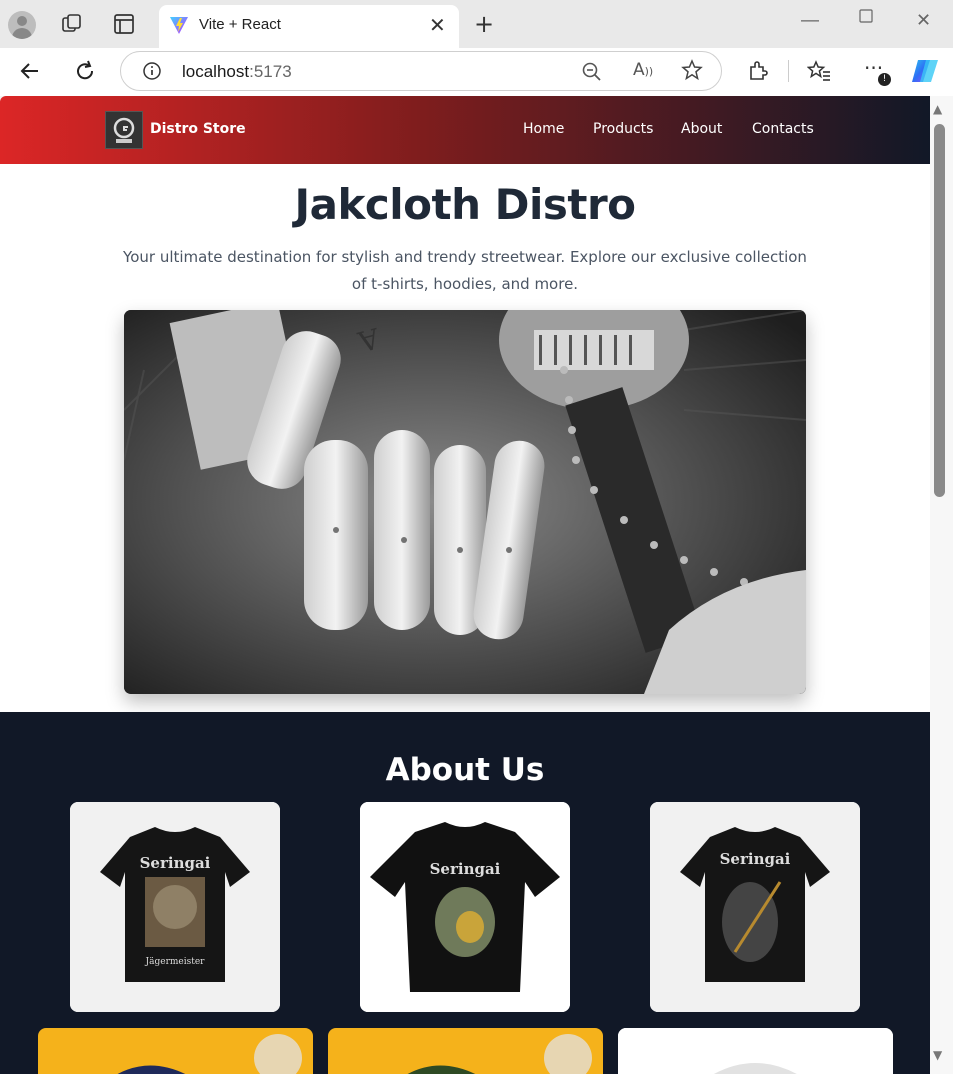  What do you see at coordinates (701, 129) in the screenshot?
I see `nav-link-about: About` at bounding box center [701, 129].